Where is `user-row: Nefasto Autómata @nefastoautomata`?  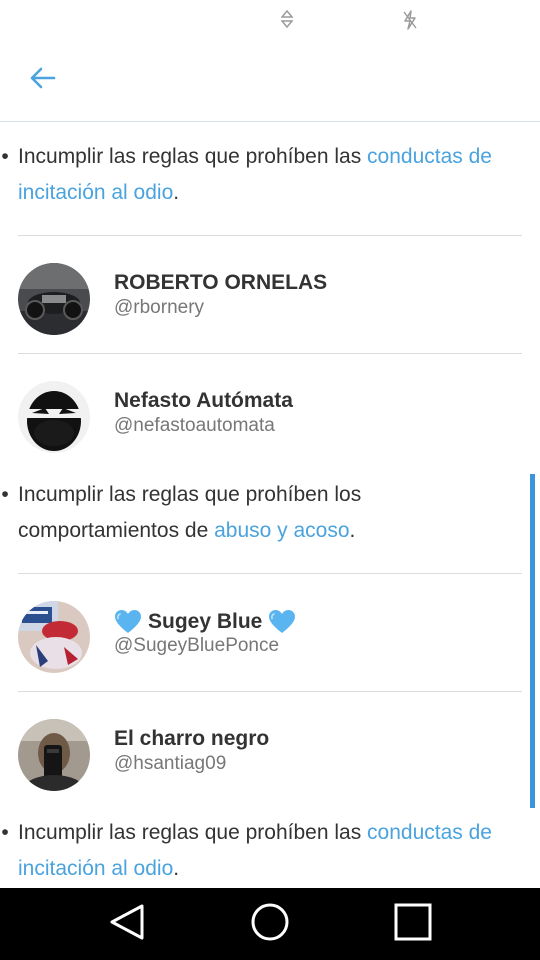
user-row: Nefasto Autómata @nefastoautomata is located at coordinates (270, 417).